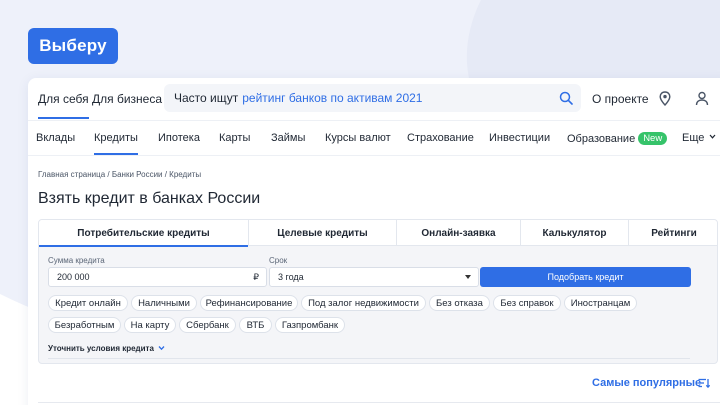 This screenshot has height=405, width=720. I want to click on chip-credit-online: Кредит онлайн, so click(88, 303).